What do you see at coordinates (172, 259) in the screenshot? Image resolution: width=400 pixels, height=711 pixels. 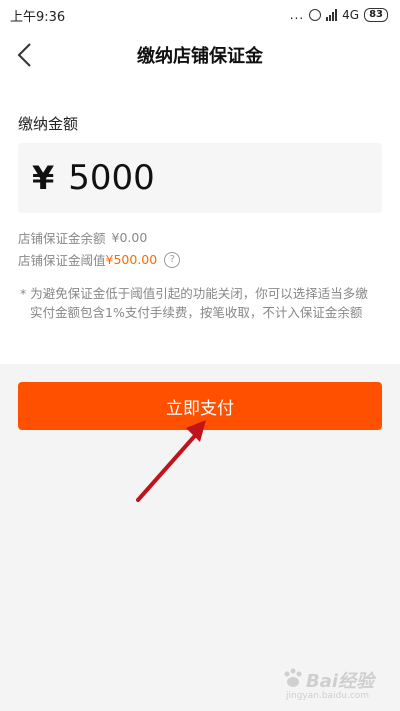 I see `help-icon: ?` at bounding box center [172, 259].